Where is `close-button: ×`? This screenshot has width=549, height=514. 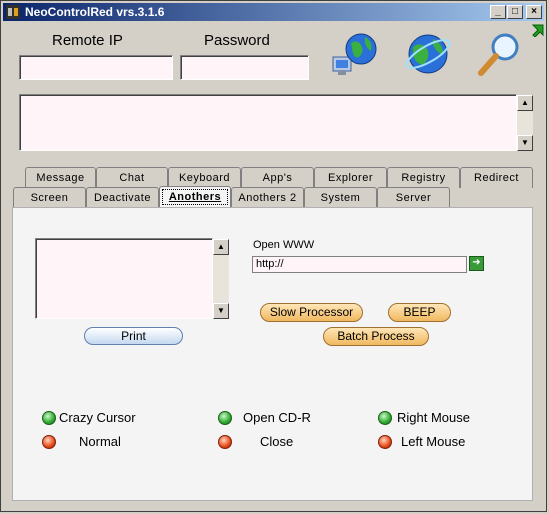 close-button: × is located at coordinates (534, 12).